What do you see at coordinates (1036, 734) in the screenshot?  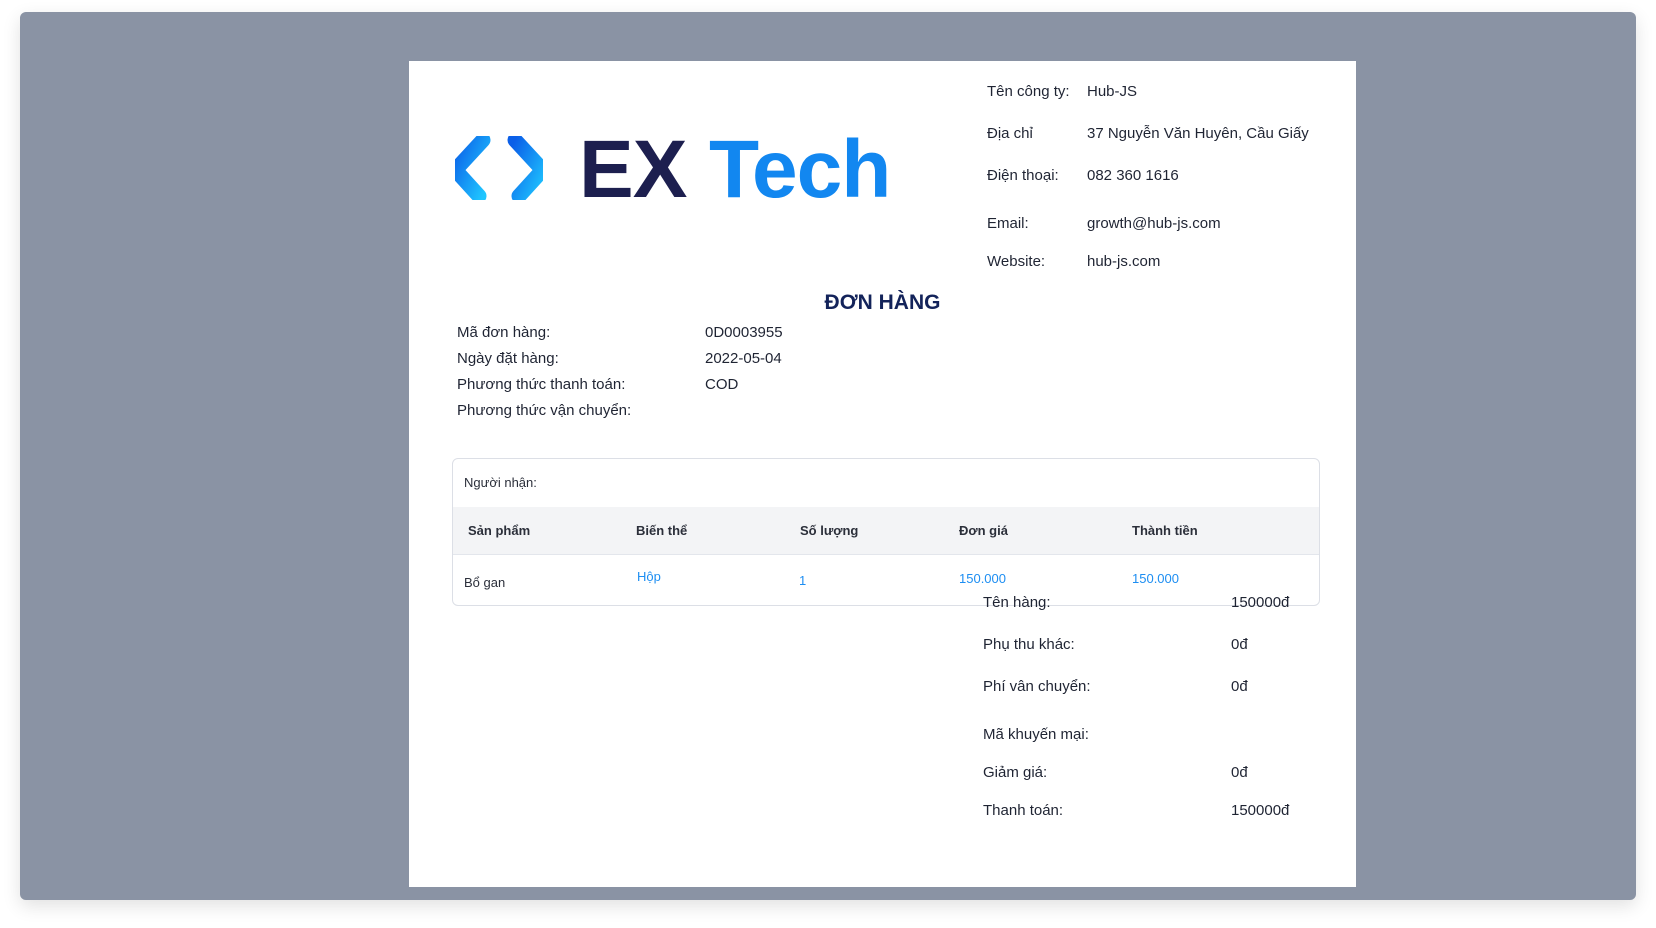 I see `summary-promo-label: Mã khuyến mại:` at bounding box center [1036, 734].